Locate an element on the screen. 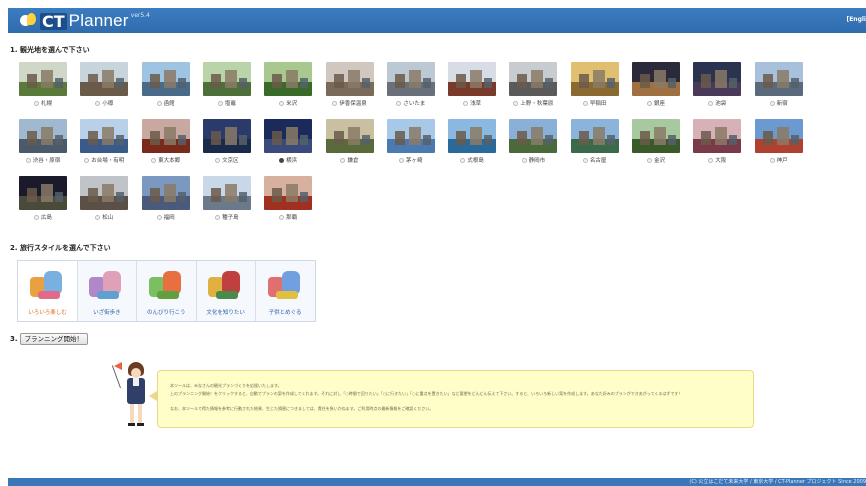  destination-option: 伊香保温泉 is located at coordinates (350, 86).